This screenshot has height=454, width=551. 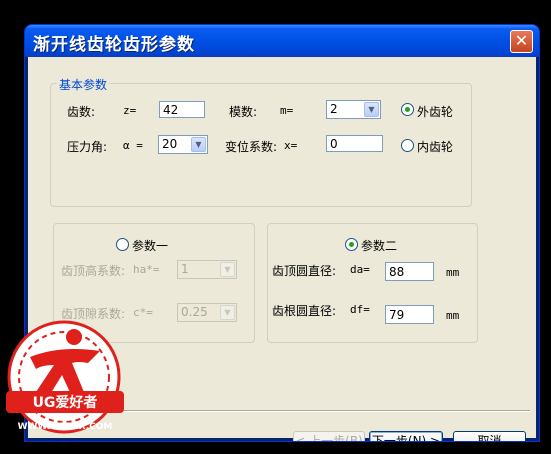 I want to click on clearance-coef-select: 0.25 ▼, so click(x=207, y=312).